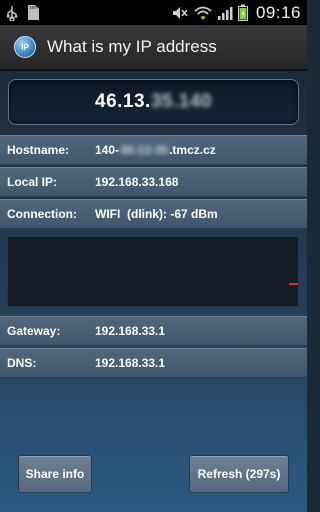 This screenshot has height=512, width=320. I want to click on row-local-ip: Local IP: 192.168.33.168, so click(153, 182).